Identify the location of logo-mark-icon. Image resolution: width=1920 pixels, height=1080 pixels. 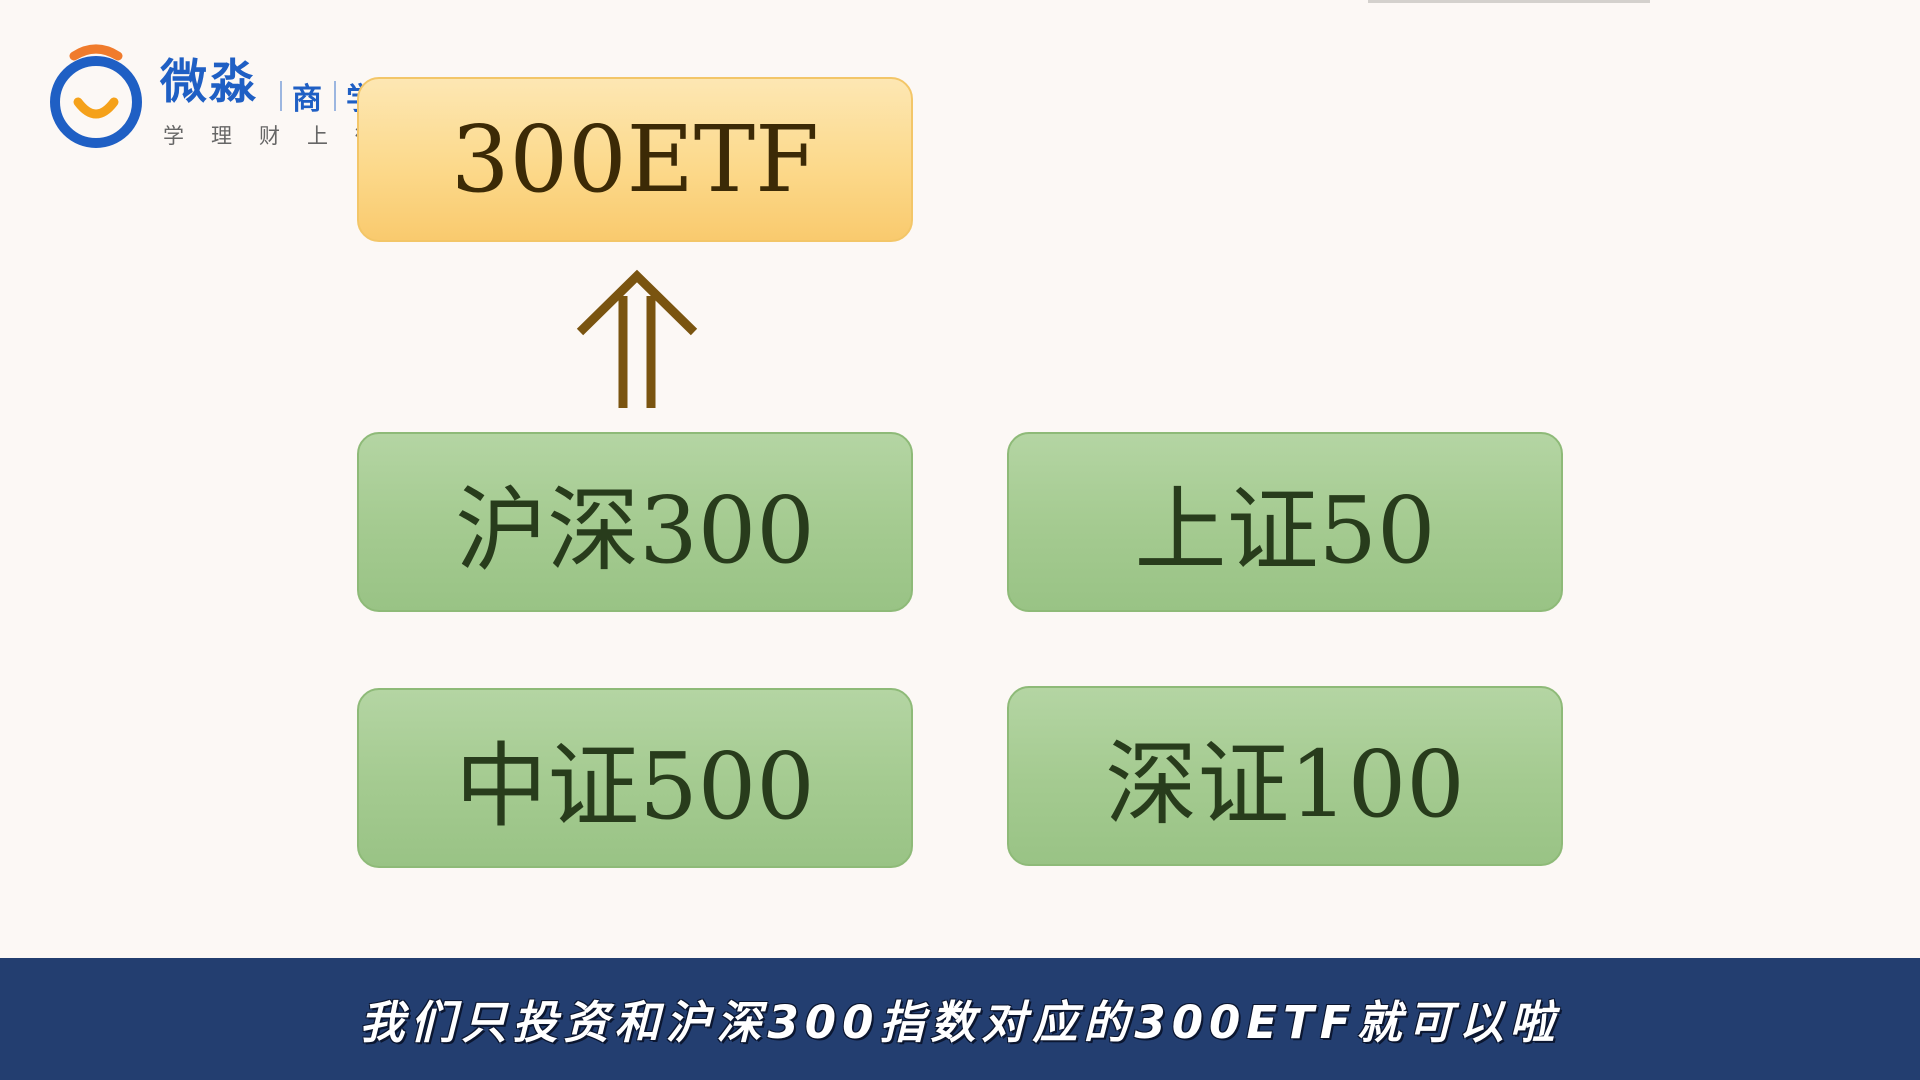
(96, 96).